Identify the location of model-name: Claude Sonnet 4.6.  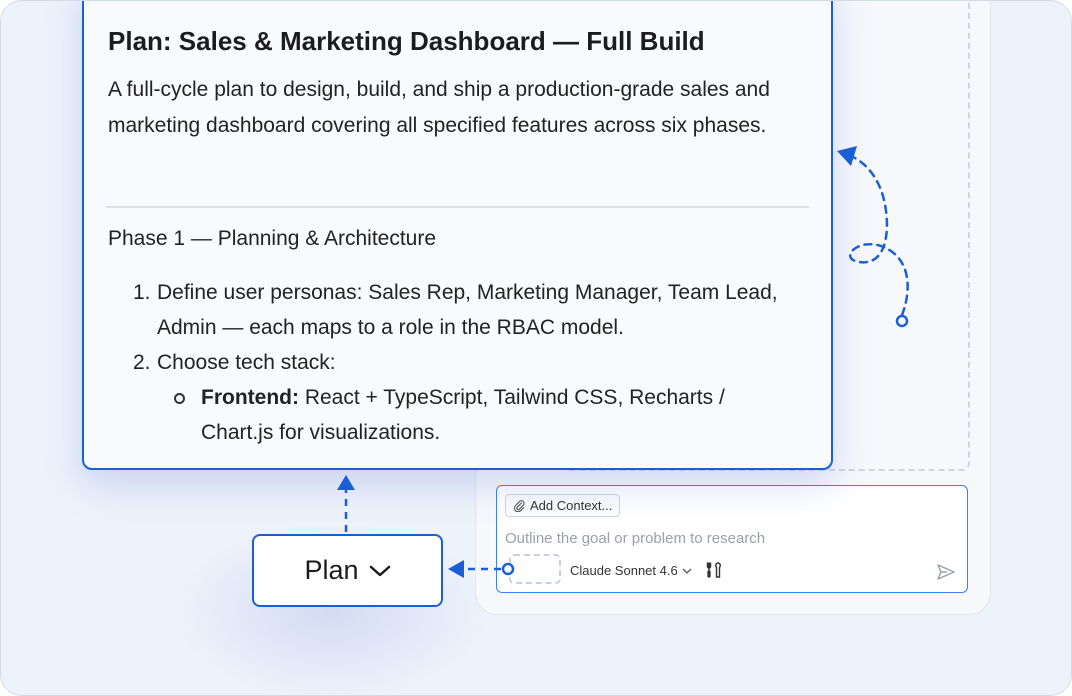
(624, 570).